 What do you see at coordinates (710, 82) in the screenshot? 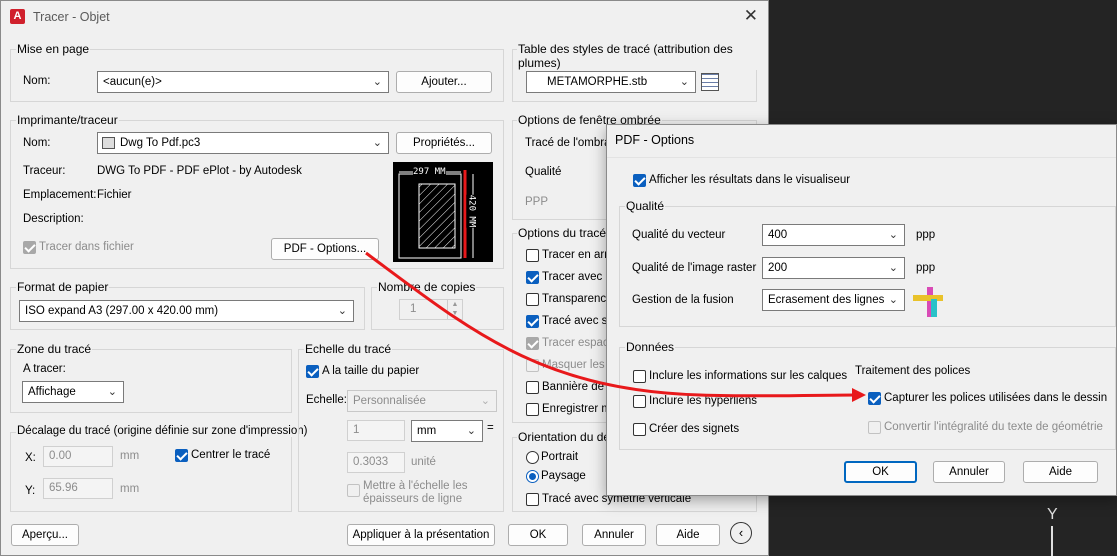
I see `edit-plot-style-icon` at bounding box center [710, 82].